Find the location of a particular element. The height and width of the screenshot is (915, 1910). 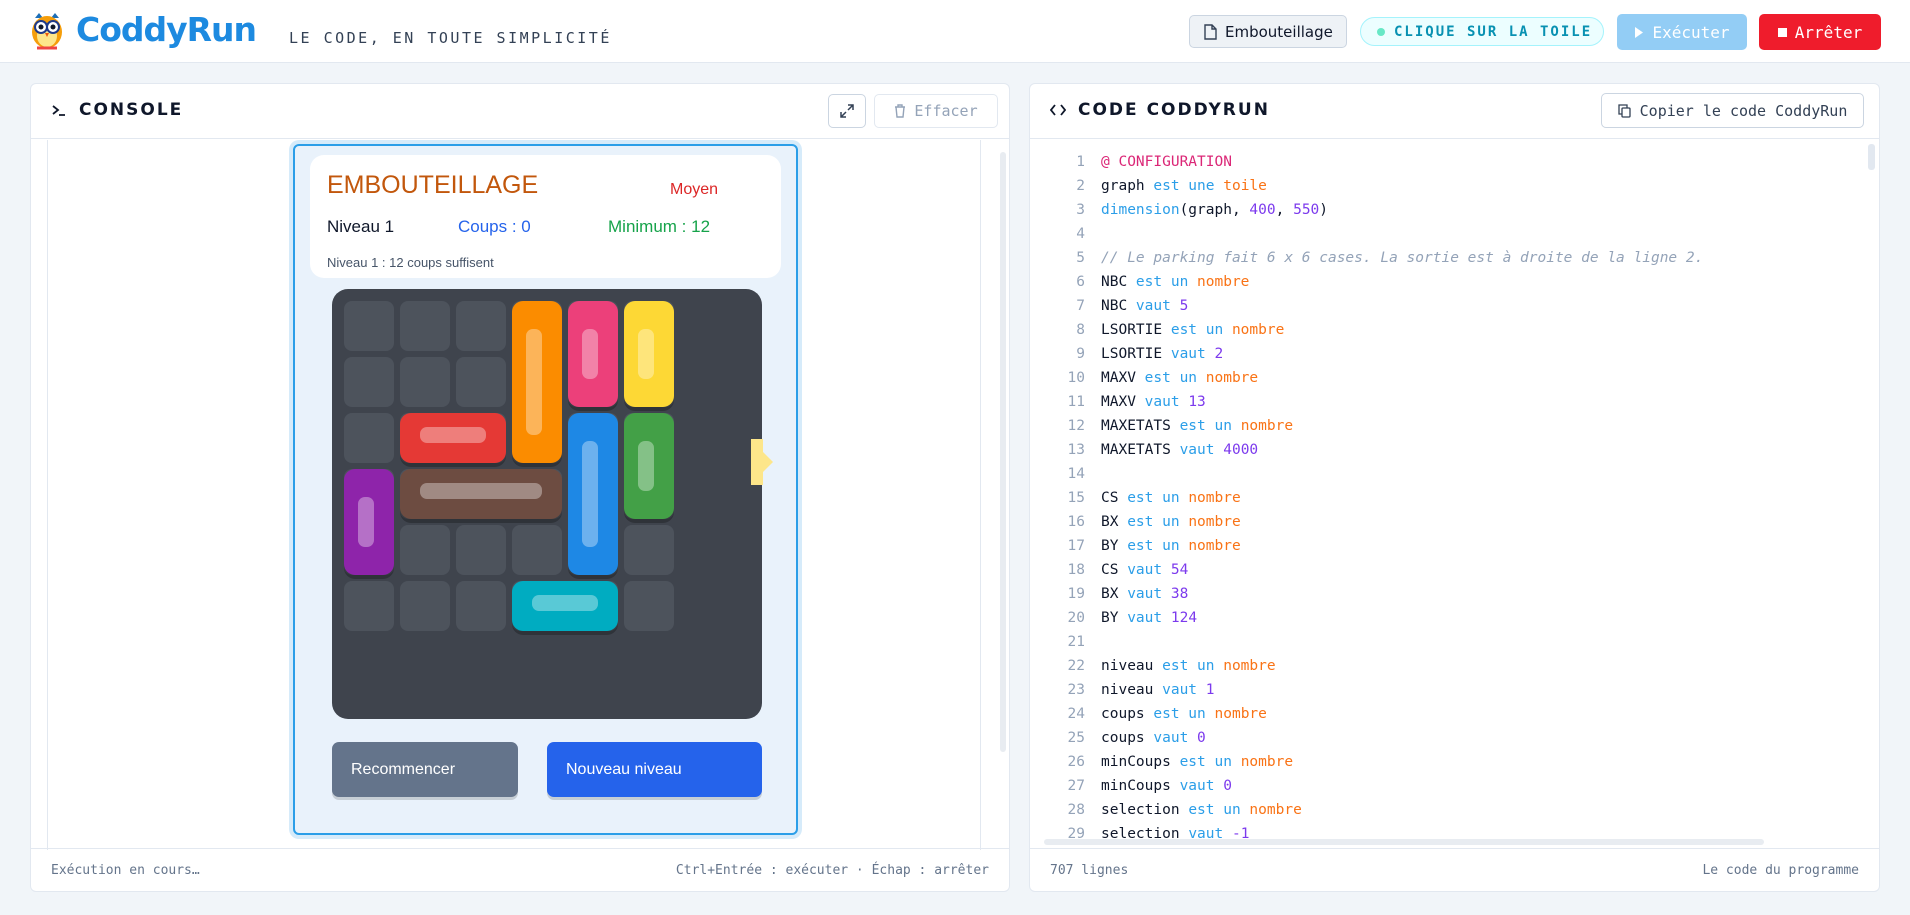

terminal-icon is located at coordinates (58, 110).